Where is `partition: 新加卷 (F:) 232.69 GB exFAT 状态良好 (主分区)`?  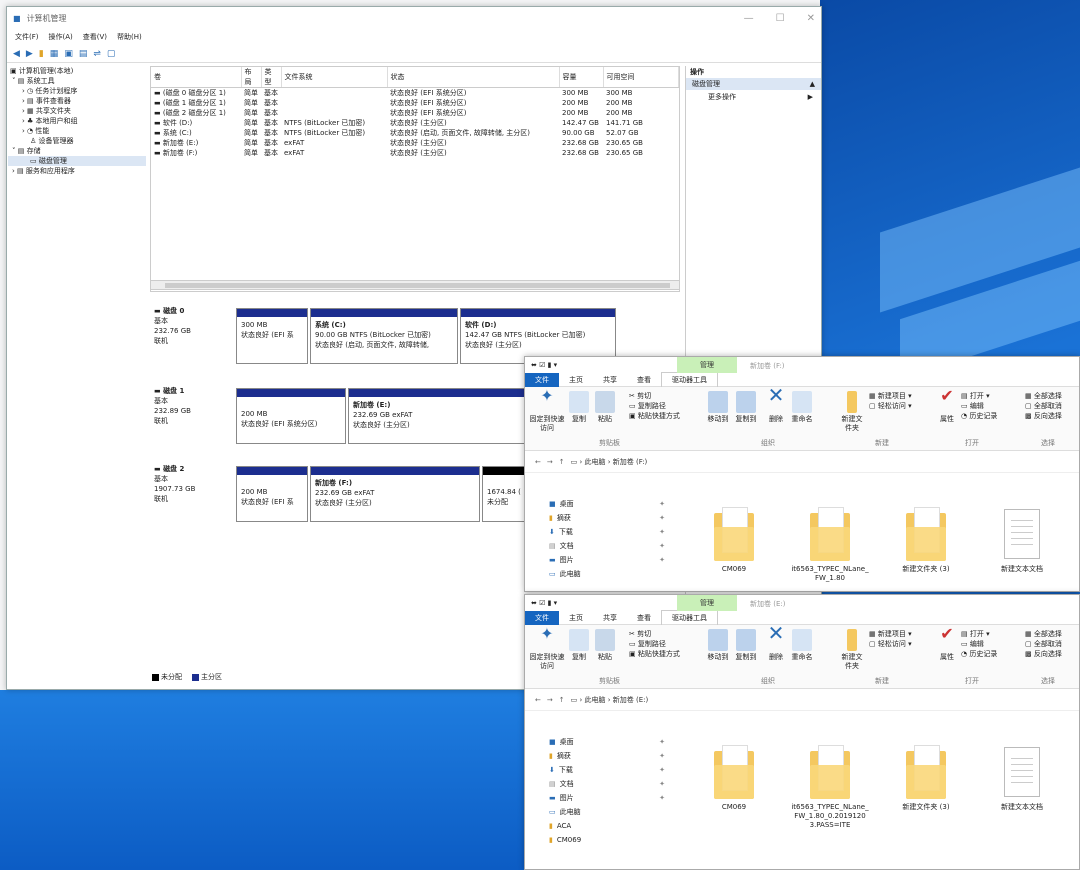 partition: 新加卷 (F:) 232.69 GB exFAT 状态良好 (主分区) is located at coordinates (395, 494).